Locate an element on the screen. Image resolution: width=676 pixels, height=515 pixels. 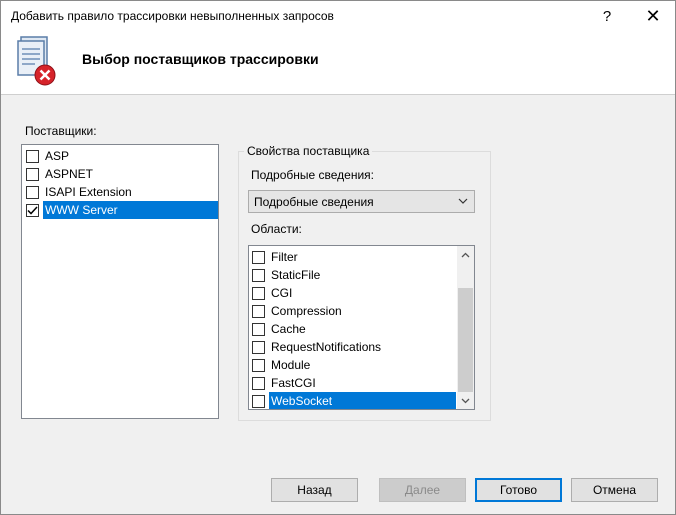
provider-item-label: WWW Server is located at coordinates (130, 210).